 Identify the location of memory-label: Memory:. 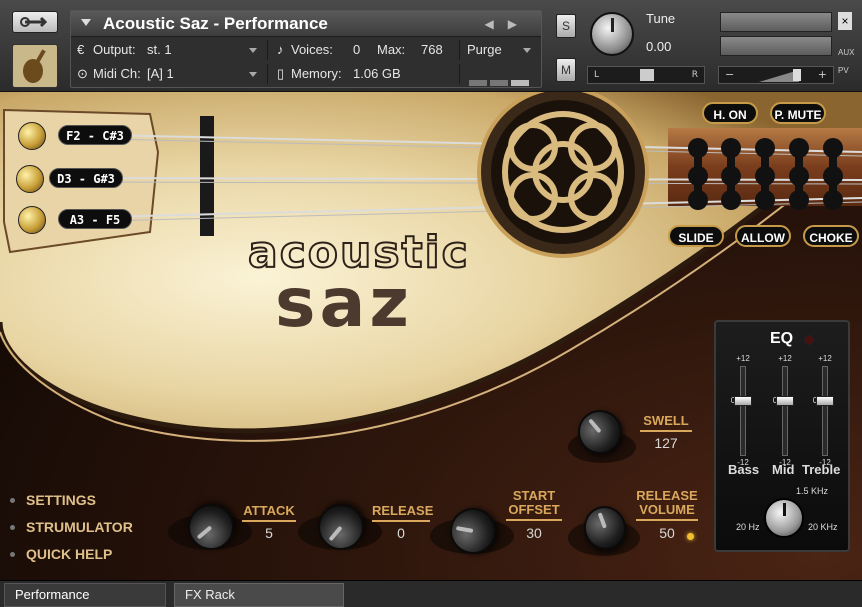
(316, 73).